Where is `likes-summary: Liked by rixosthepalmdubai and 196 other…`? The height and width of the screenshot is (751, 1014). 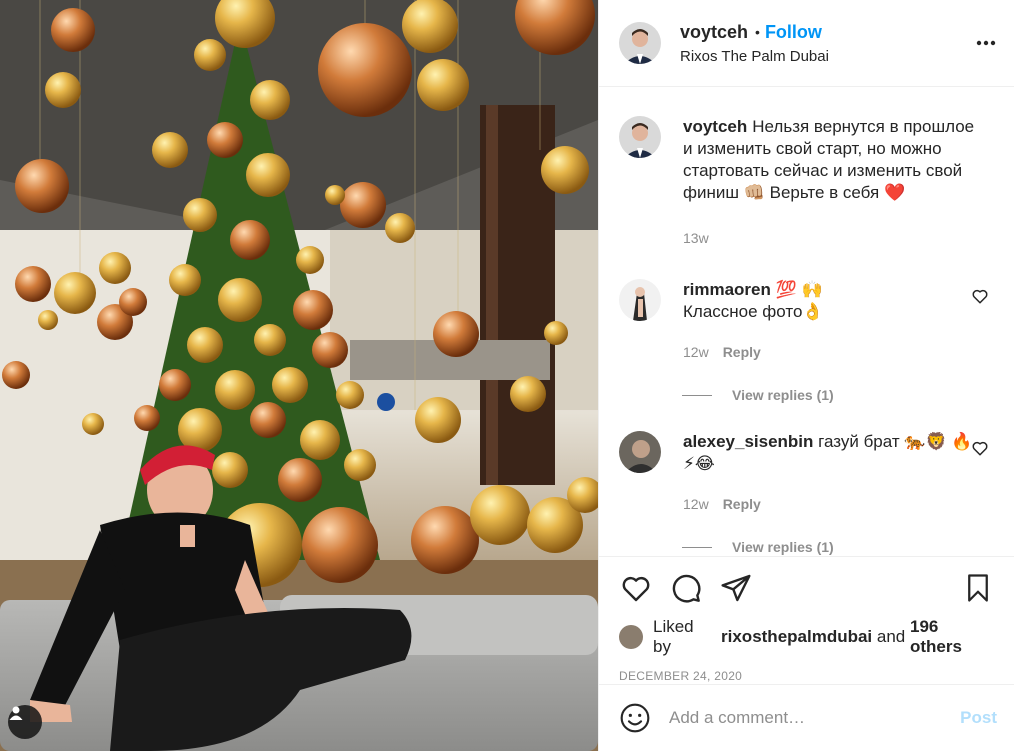 likes-summary: Liked by rixosthepalmdubai and 196 other… is located at coordinates (807, 637).